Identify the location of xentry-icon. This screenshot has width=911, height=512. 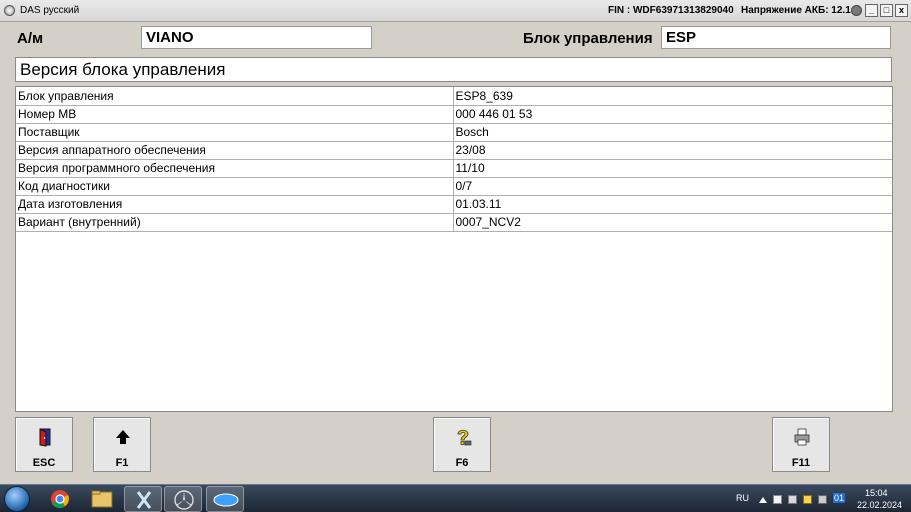
(226, 500).